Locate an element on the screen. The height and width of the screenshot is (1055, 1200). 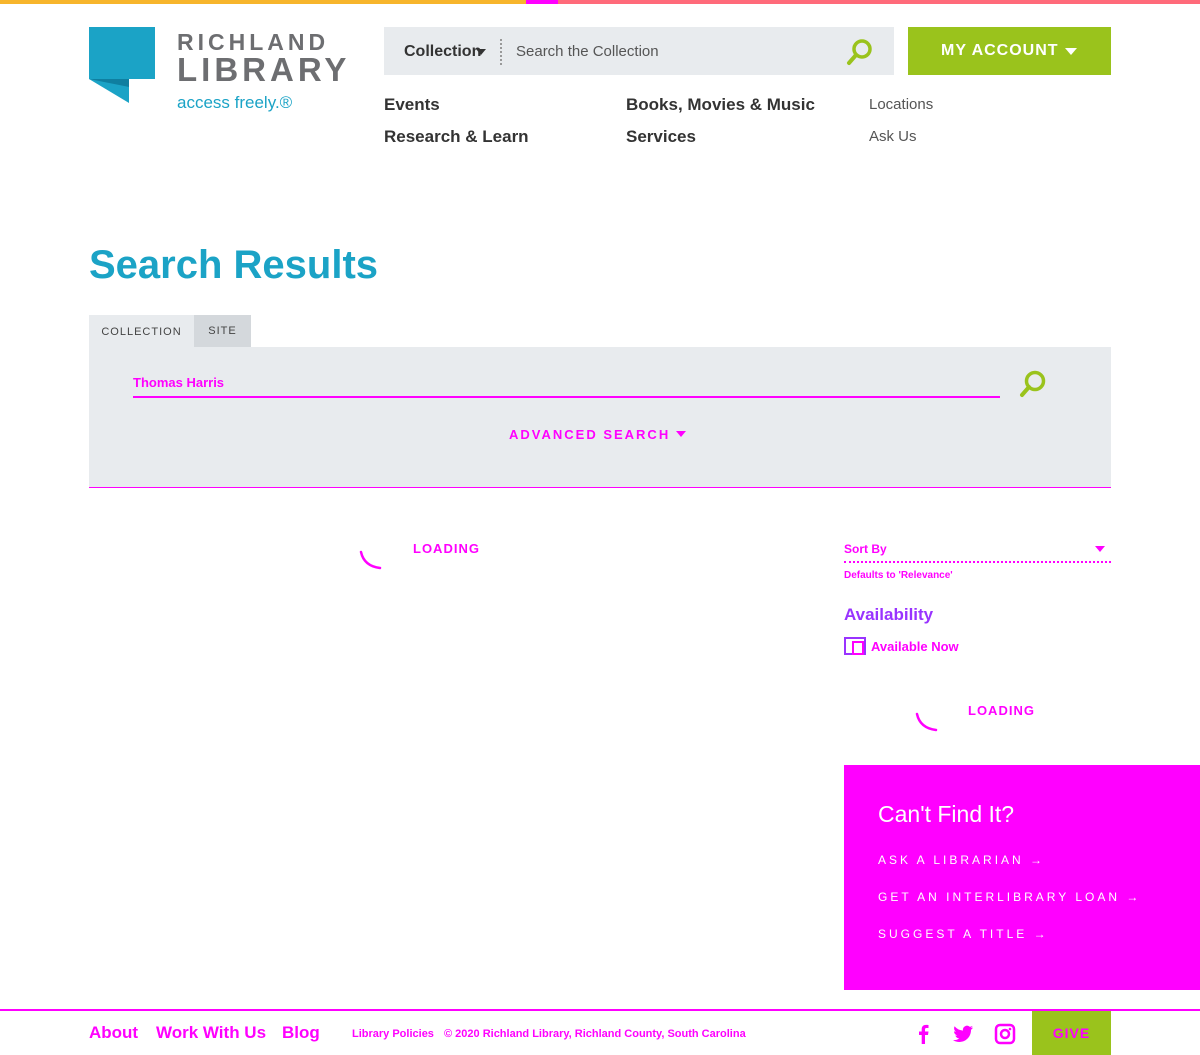
nav-item-ask-us: Ask Us is located at coordinates (893, 136).